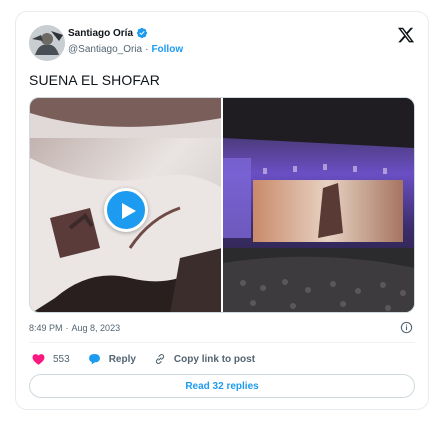 Image resolution: width=444 pixels, height=421 pixels. I want to click on tweet-date: Aug 8, 2023, so click(96, 328).